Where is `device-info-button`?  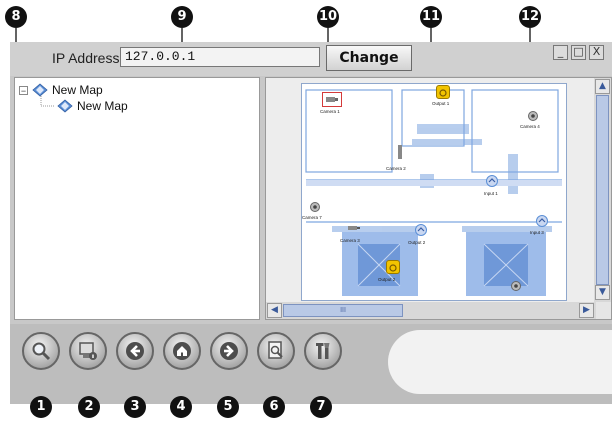 device-info-button is located at coordinates (88, 351).